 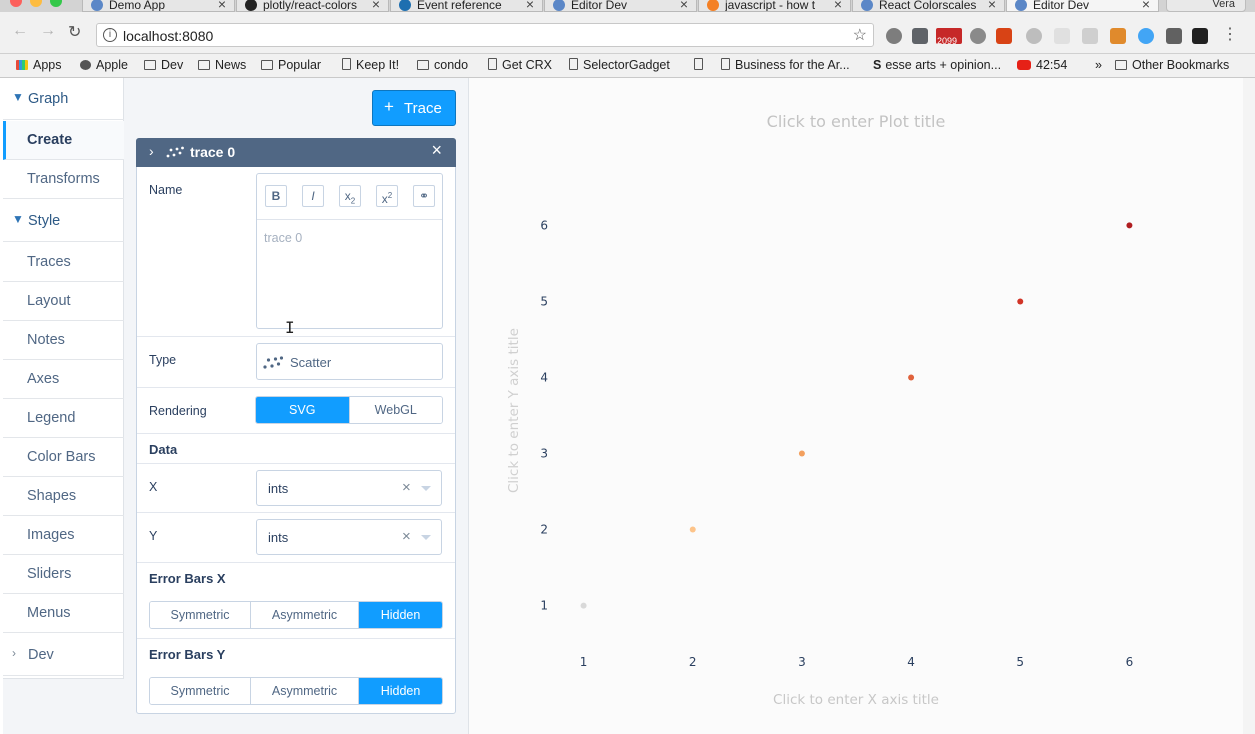 I want to click on error-y-asymmetric-option: Asymmetric, so click(x=305, y=691).